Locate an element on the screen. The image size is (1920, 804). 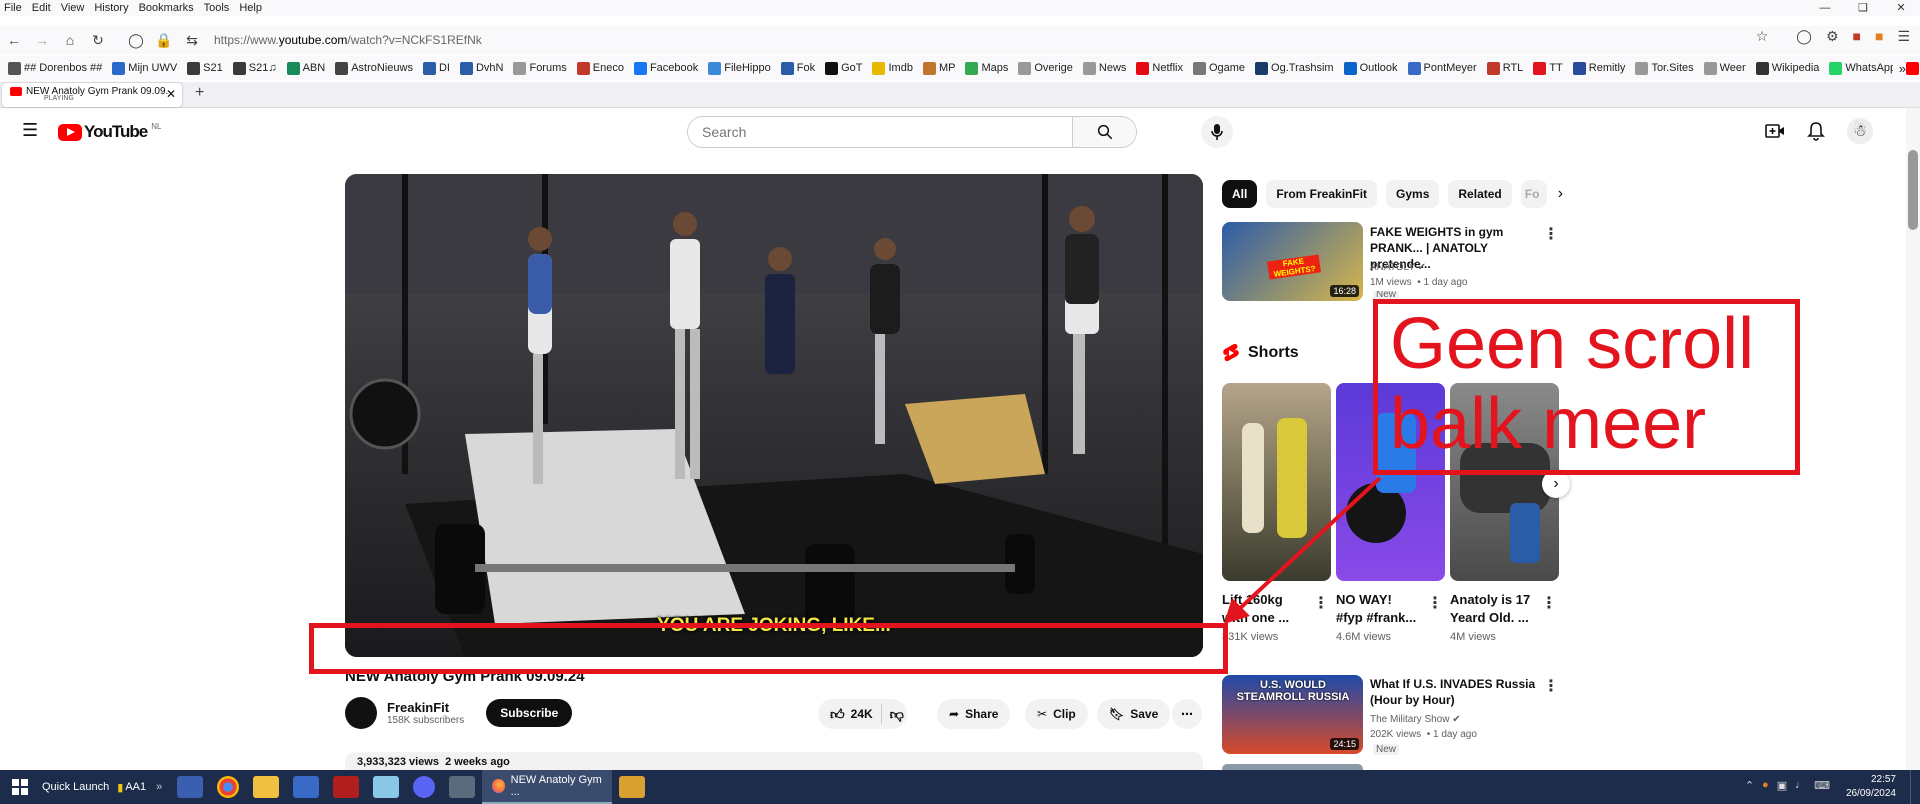
misc-app-icon is located at coordinates (632, 787).